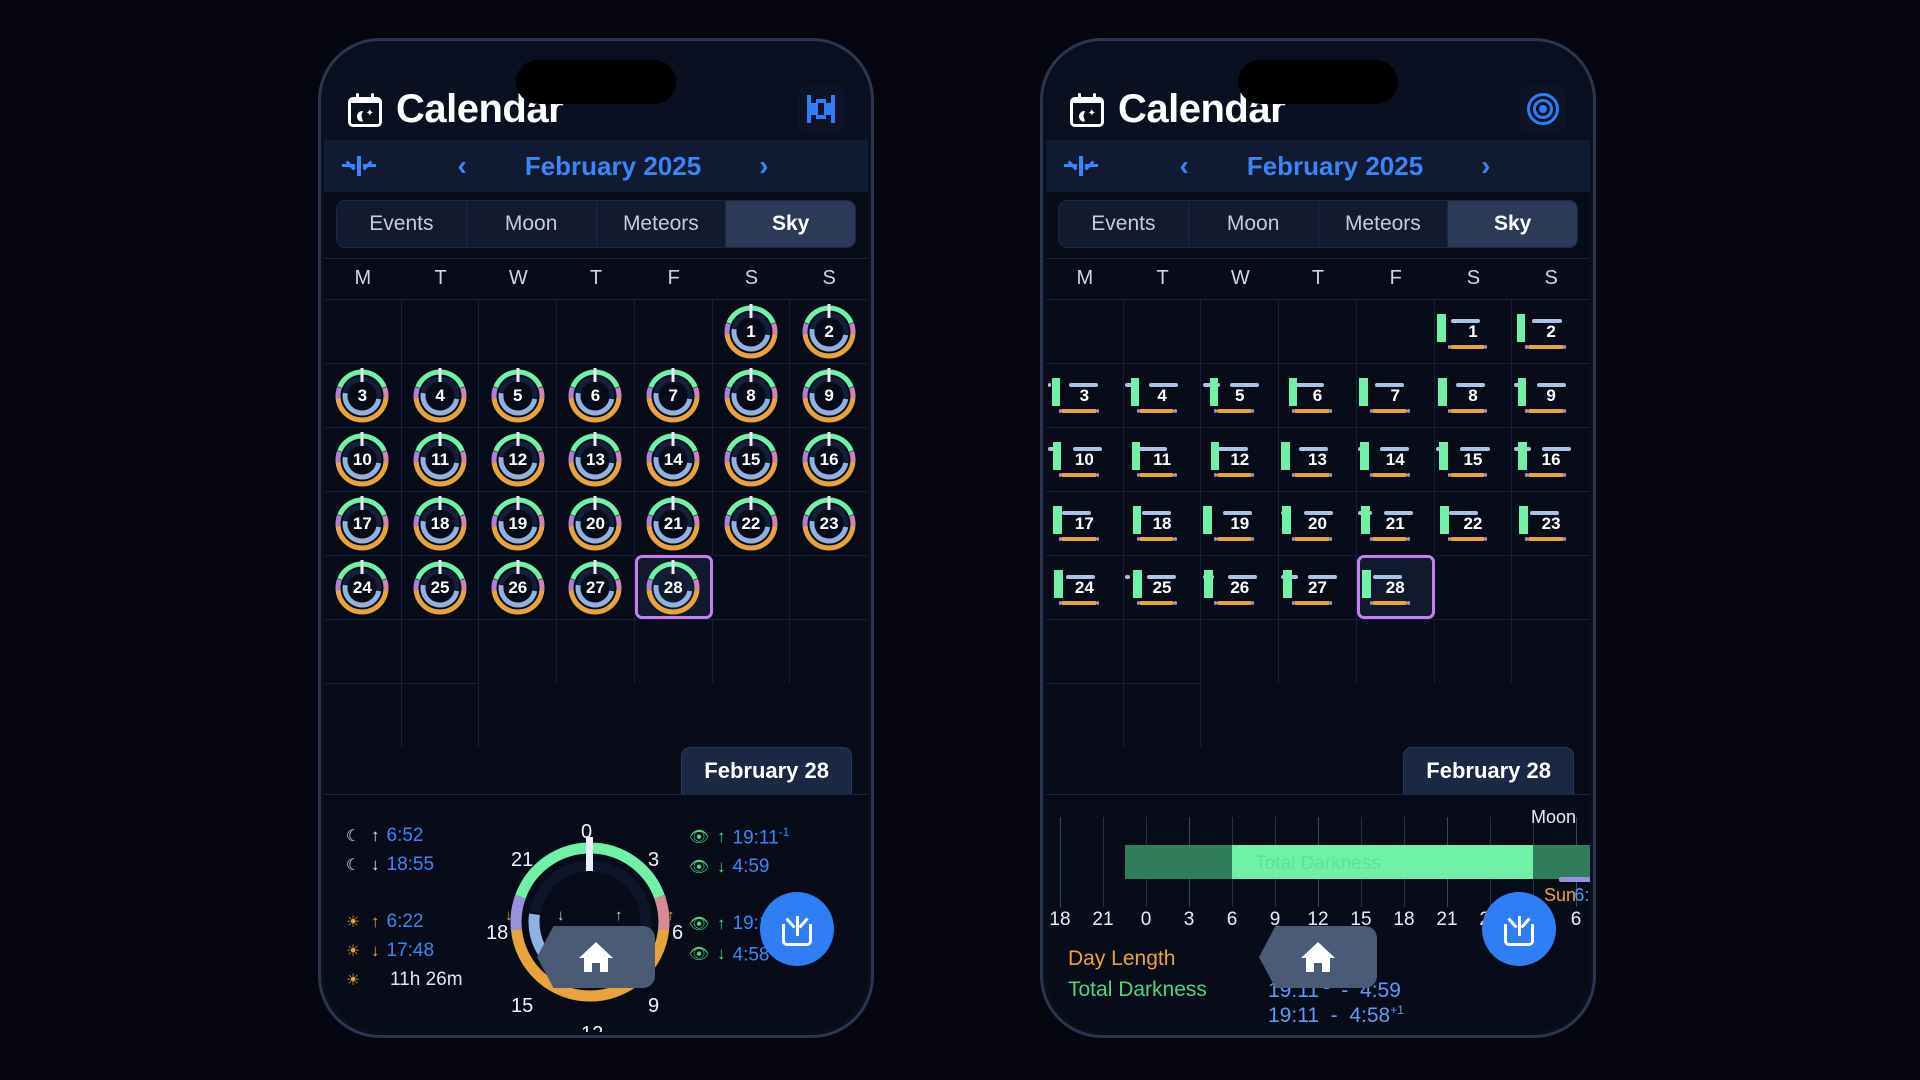 The width and height of the screenshot is (1920, 1080). What do you see at coordinates (821, 109) in the screenshot?
I see `h-split-icon-button` at bounding box center [821, 109].